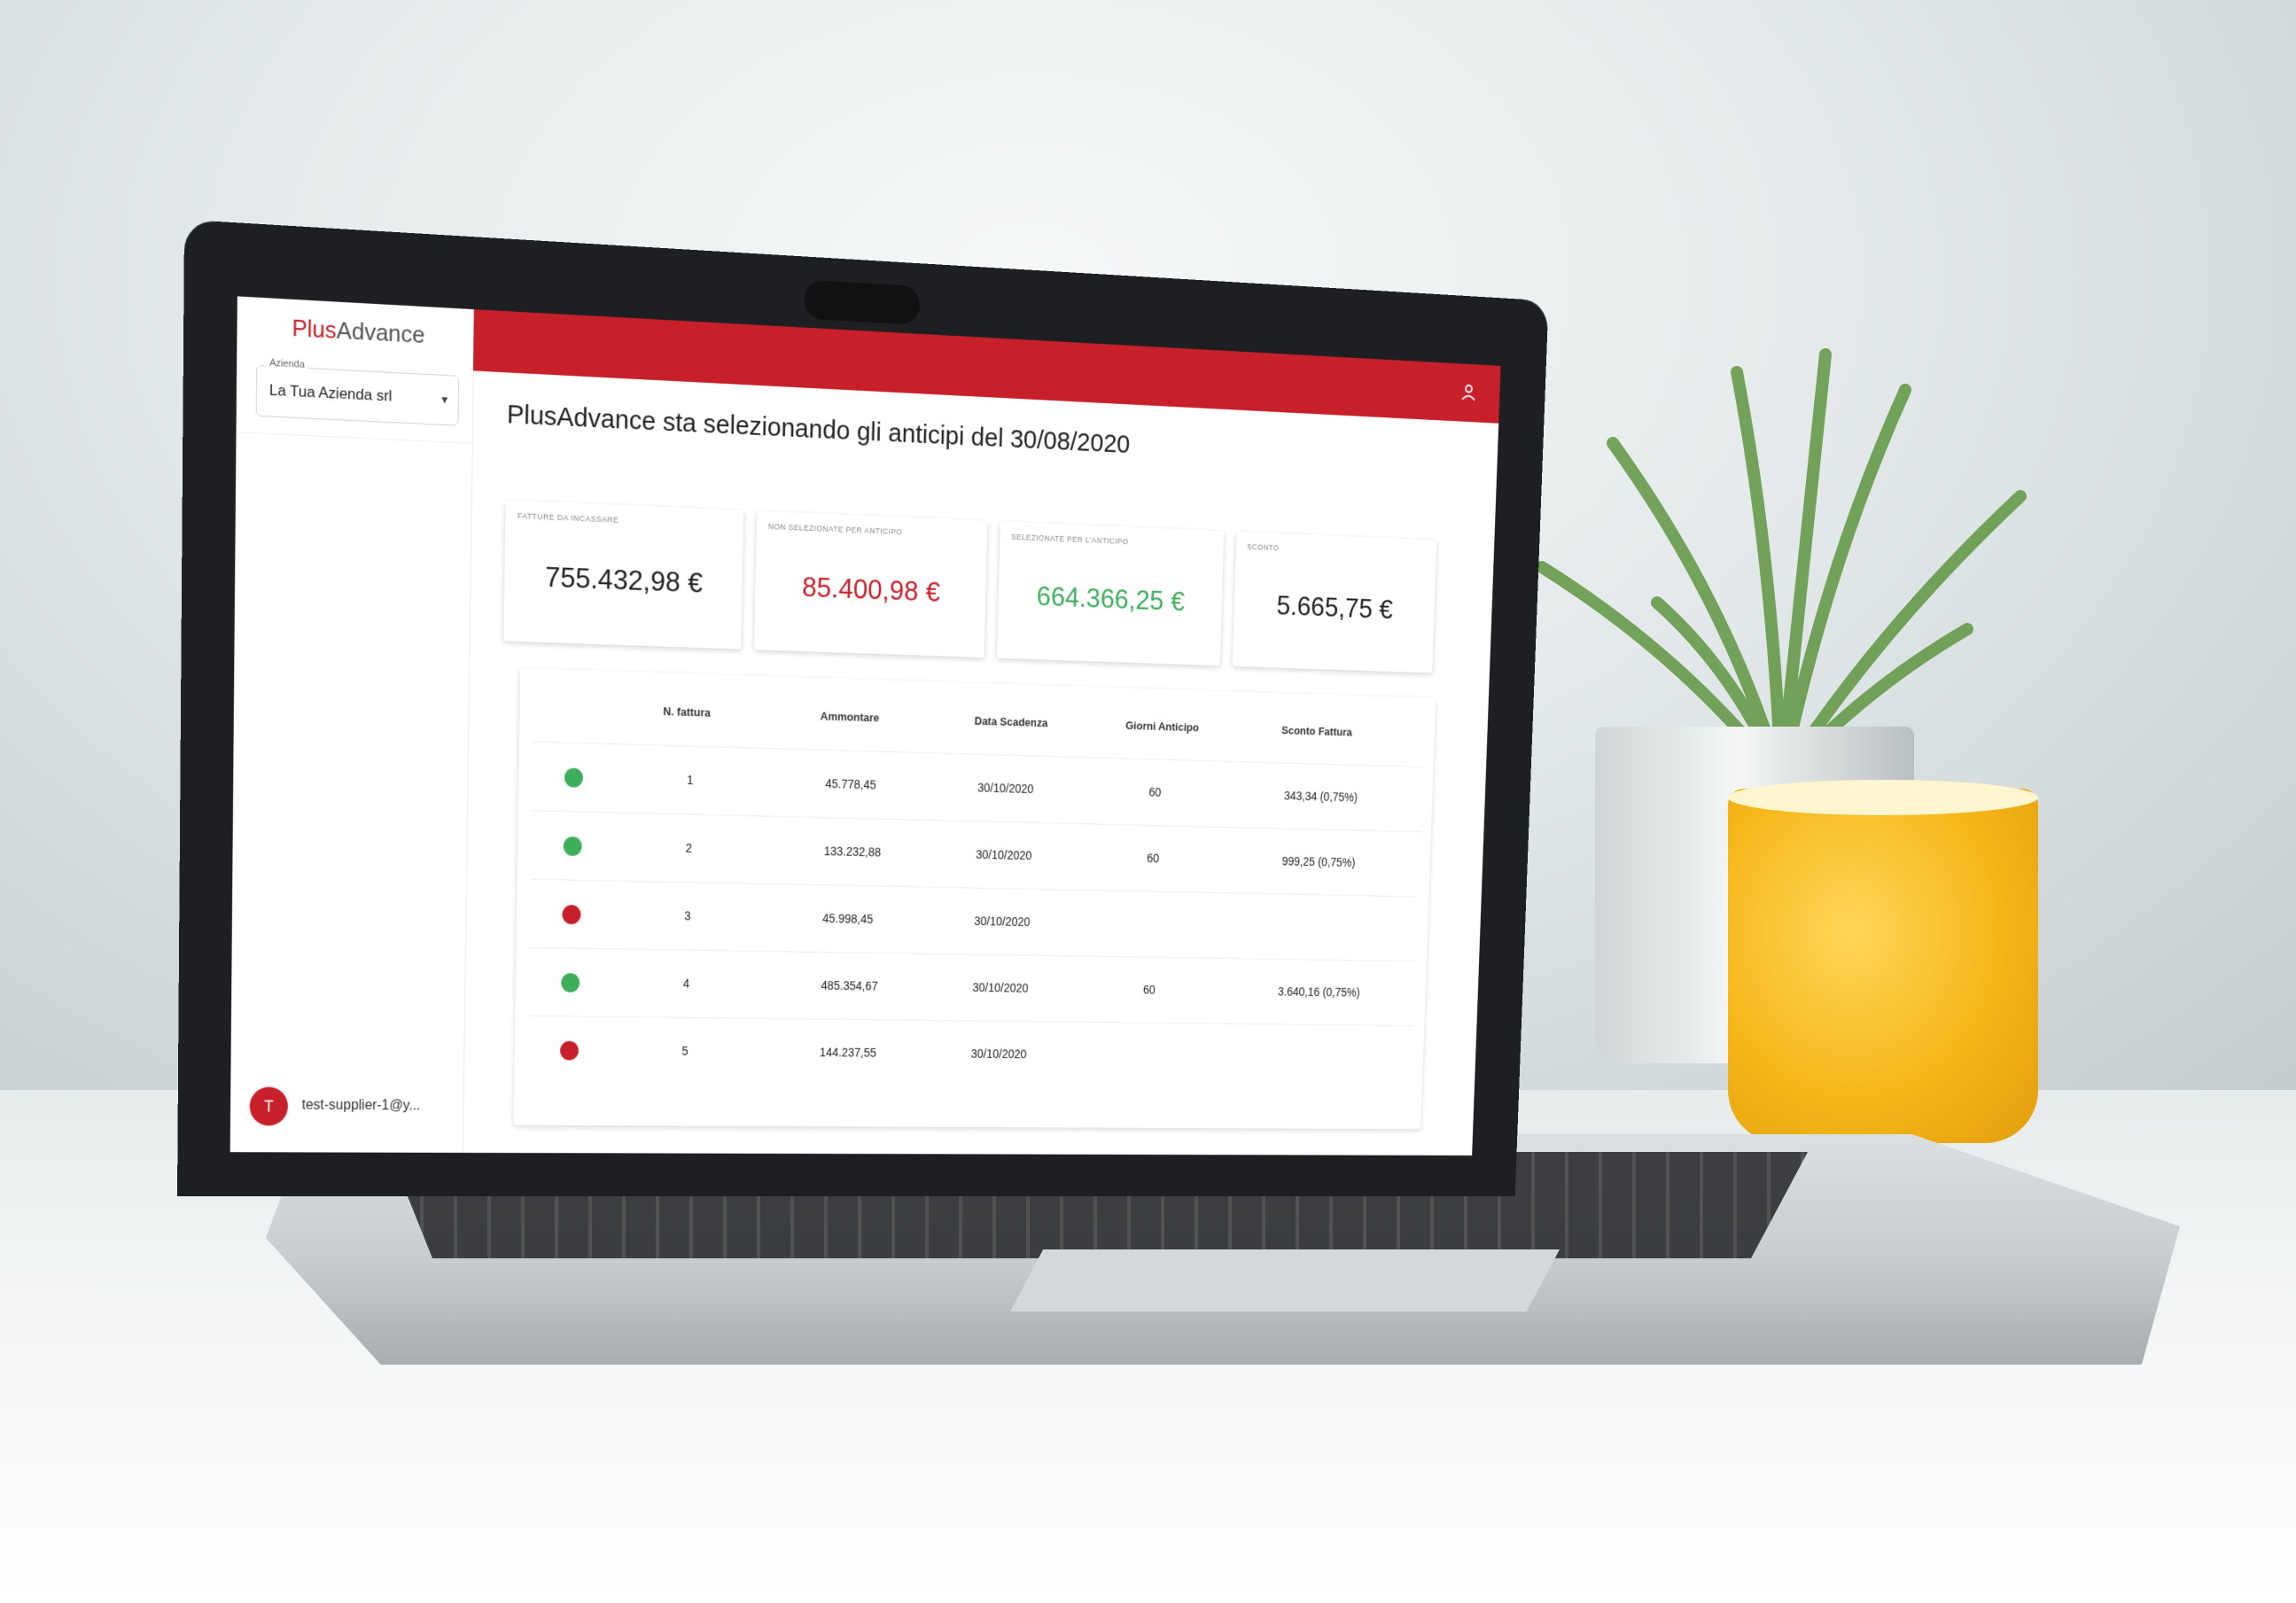  What do you see at coordinates (1469, 392) in the screenshot?
I see `user-icon` at bounding box center [1469, 392].